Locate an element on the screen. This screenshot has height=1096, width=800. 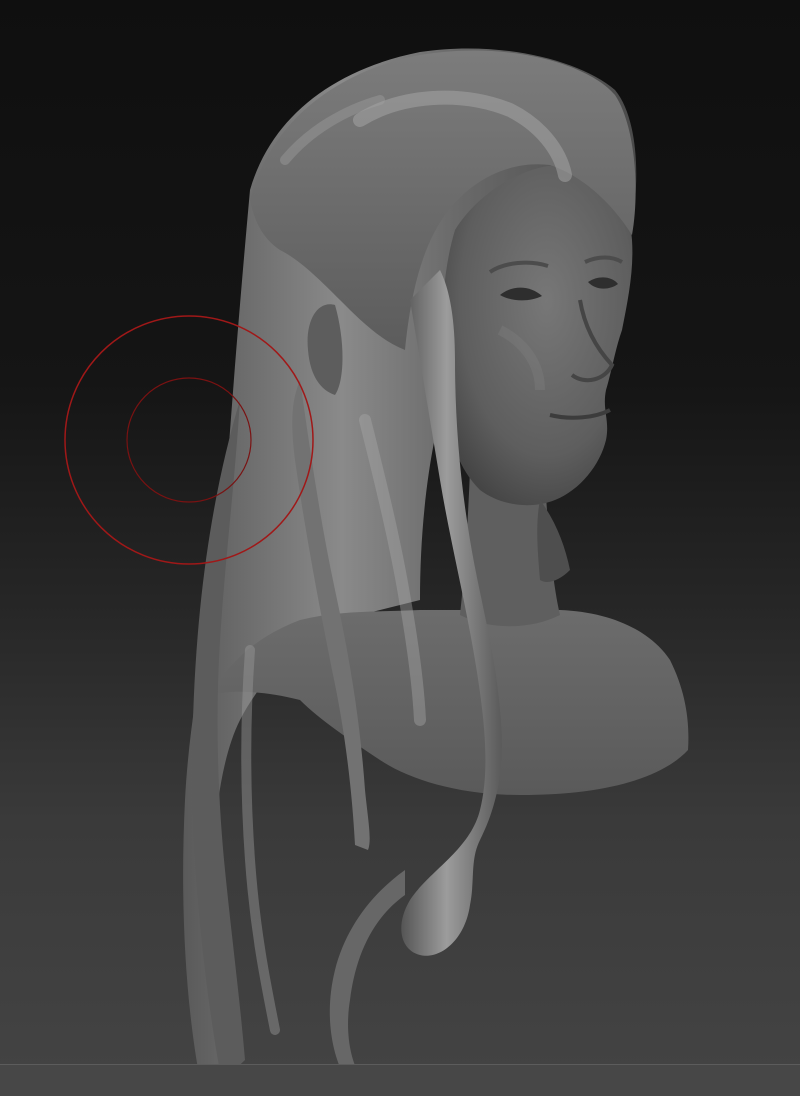
hair-cheek-lock is located at coordinates (553, 541).